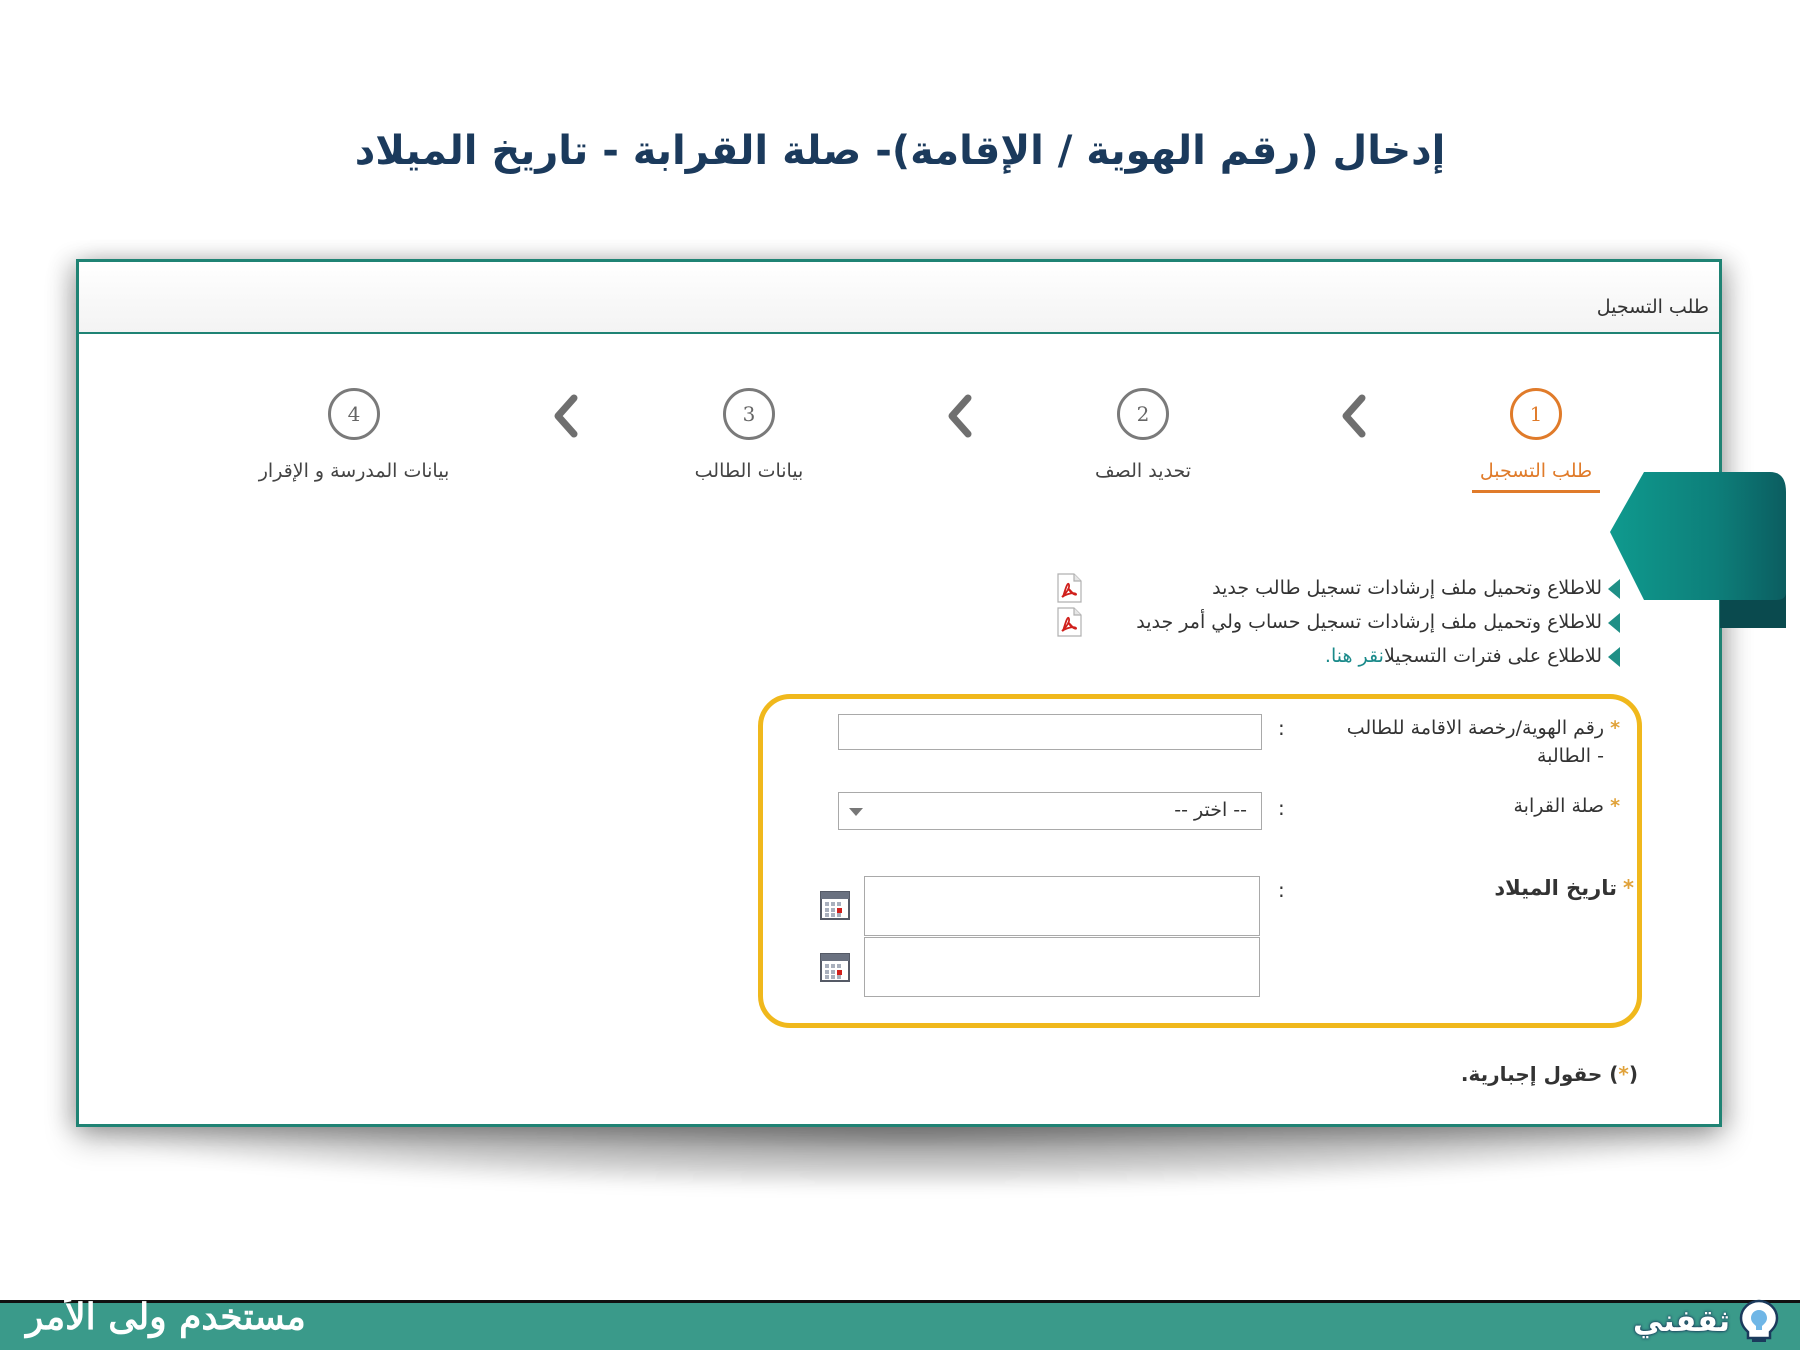 The height and width of the screenshot is (1350, 1800). What do you see at coordinates (1564, 888) in the screenshot?
I see `birthdate-label: *تاريخ الميلاد` at bounding box center [1564, 888].